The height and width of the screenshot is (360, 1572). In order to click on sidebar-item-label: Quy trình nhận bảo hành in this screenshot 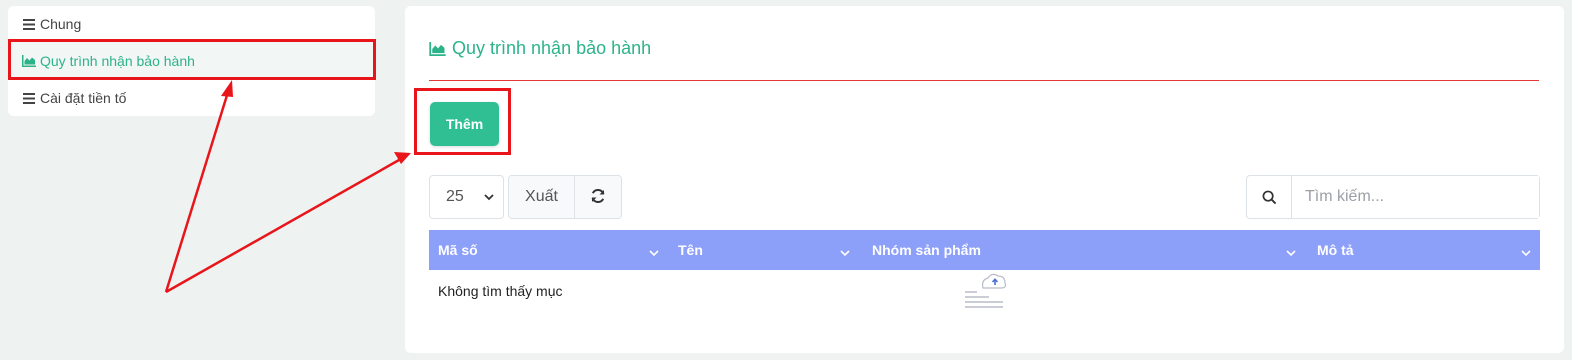, I will do `click(117, 61)`.